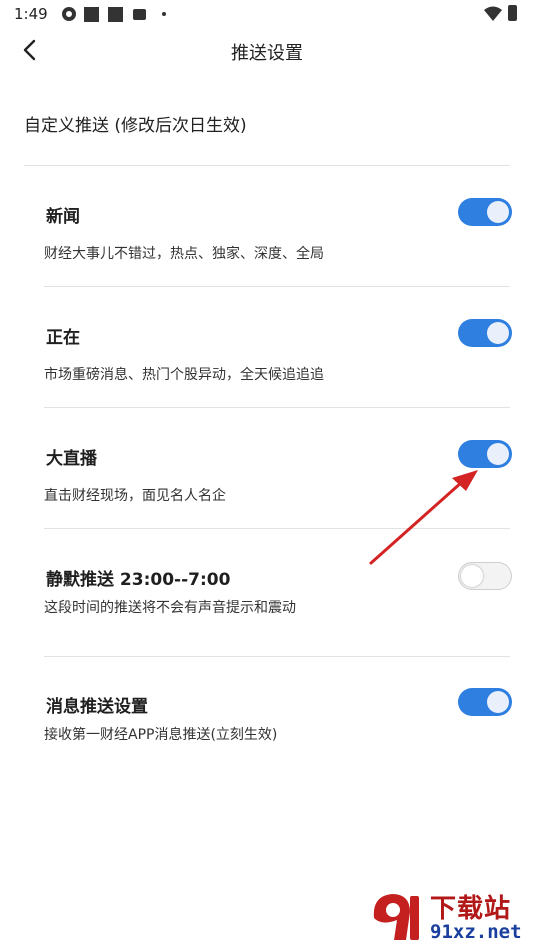 Image resolution: width=534 pixels, height=950 pixels. What do you see at coordinates (267, 53) in the screenshot?
I see `page-title: 推送设置` at bounding box center [267, 53].